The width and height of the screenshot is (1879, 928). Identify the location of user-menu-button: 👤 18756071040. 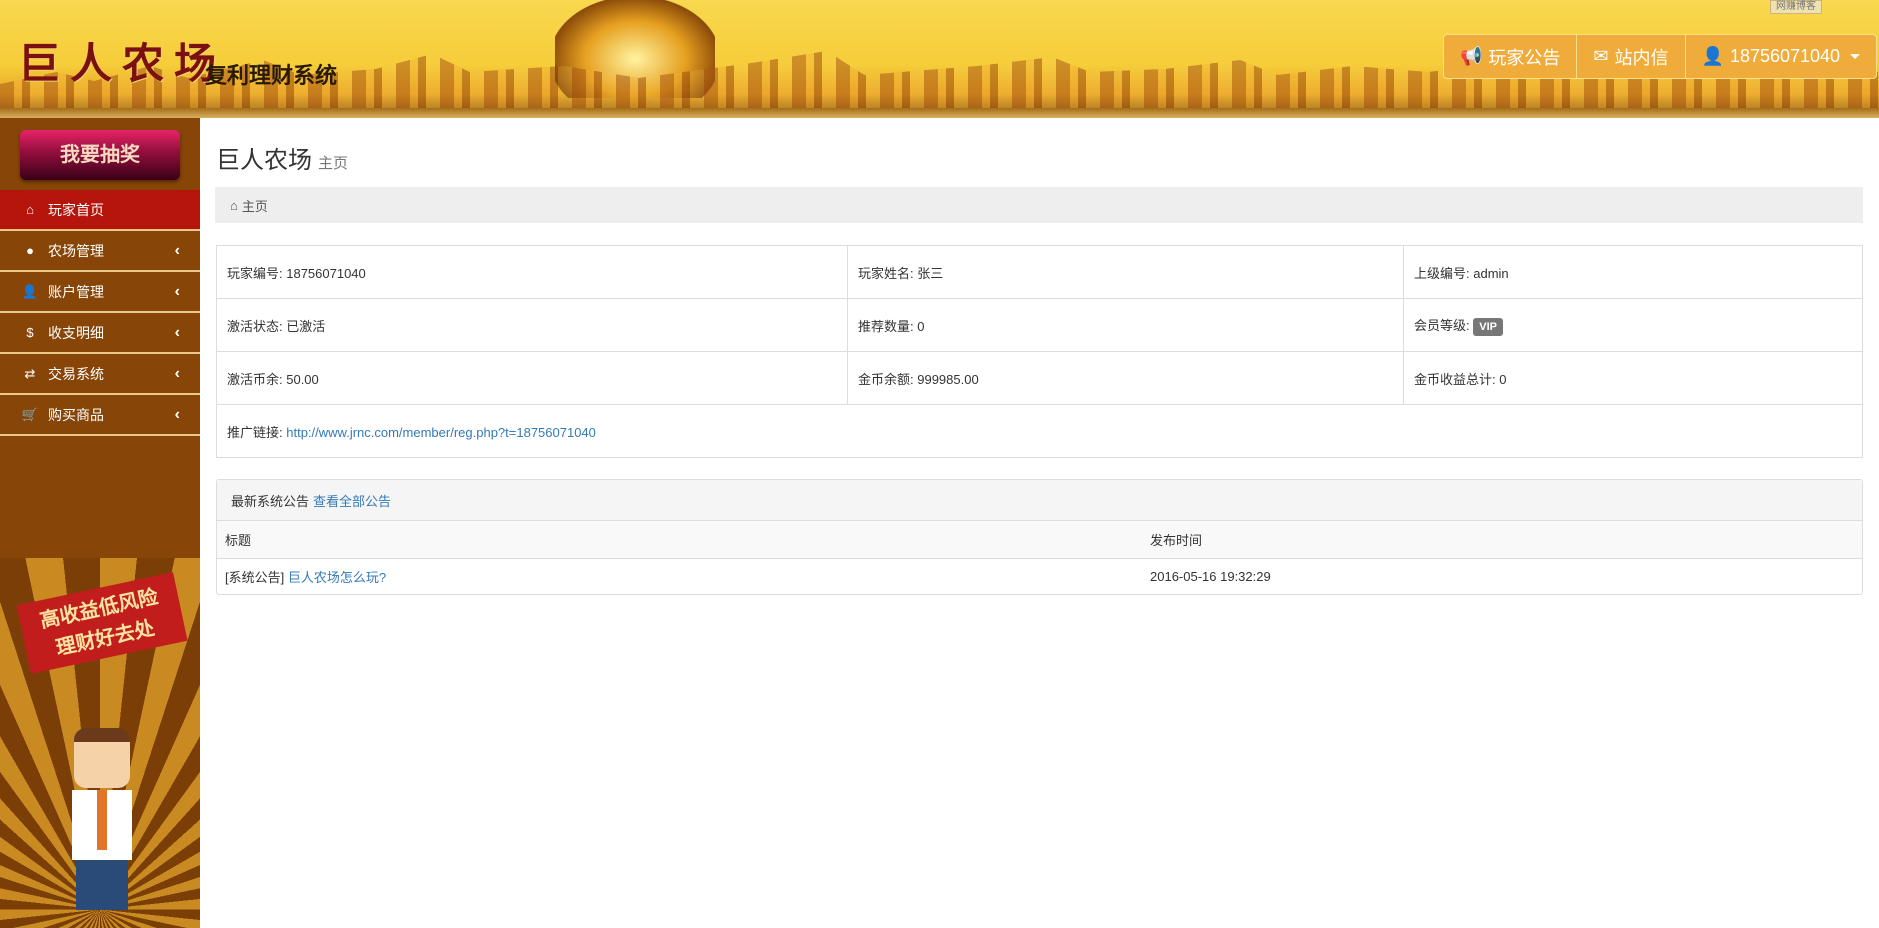
(1781, 56).